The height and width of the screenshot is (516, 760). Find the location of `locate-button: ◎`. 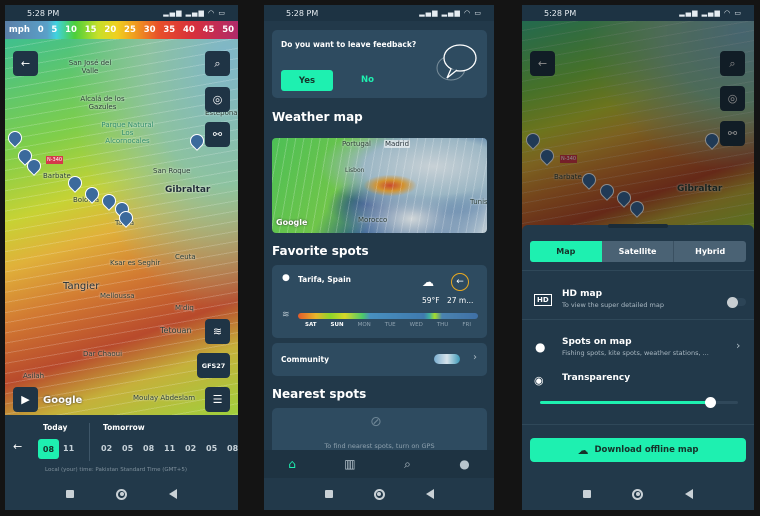

locate-button: ◎ is located at coordinates (217, 99).